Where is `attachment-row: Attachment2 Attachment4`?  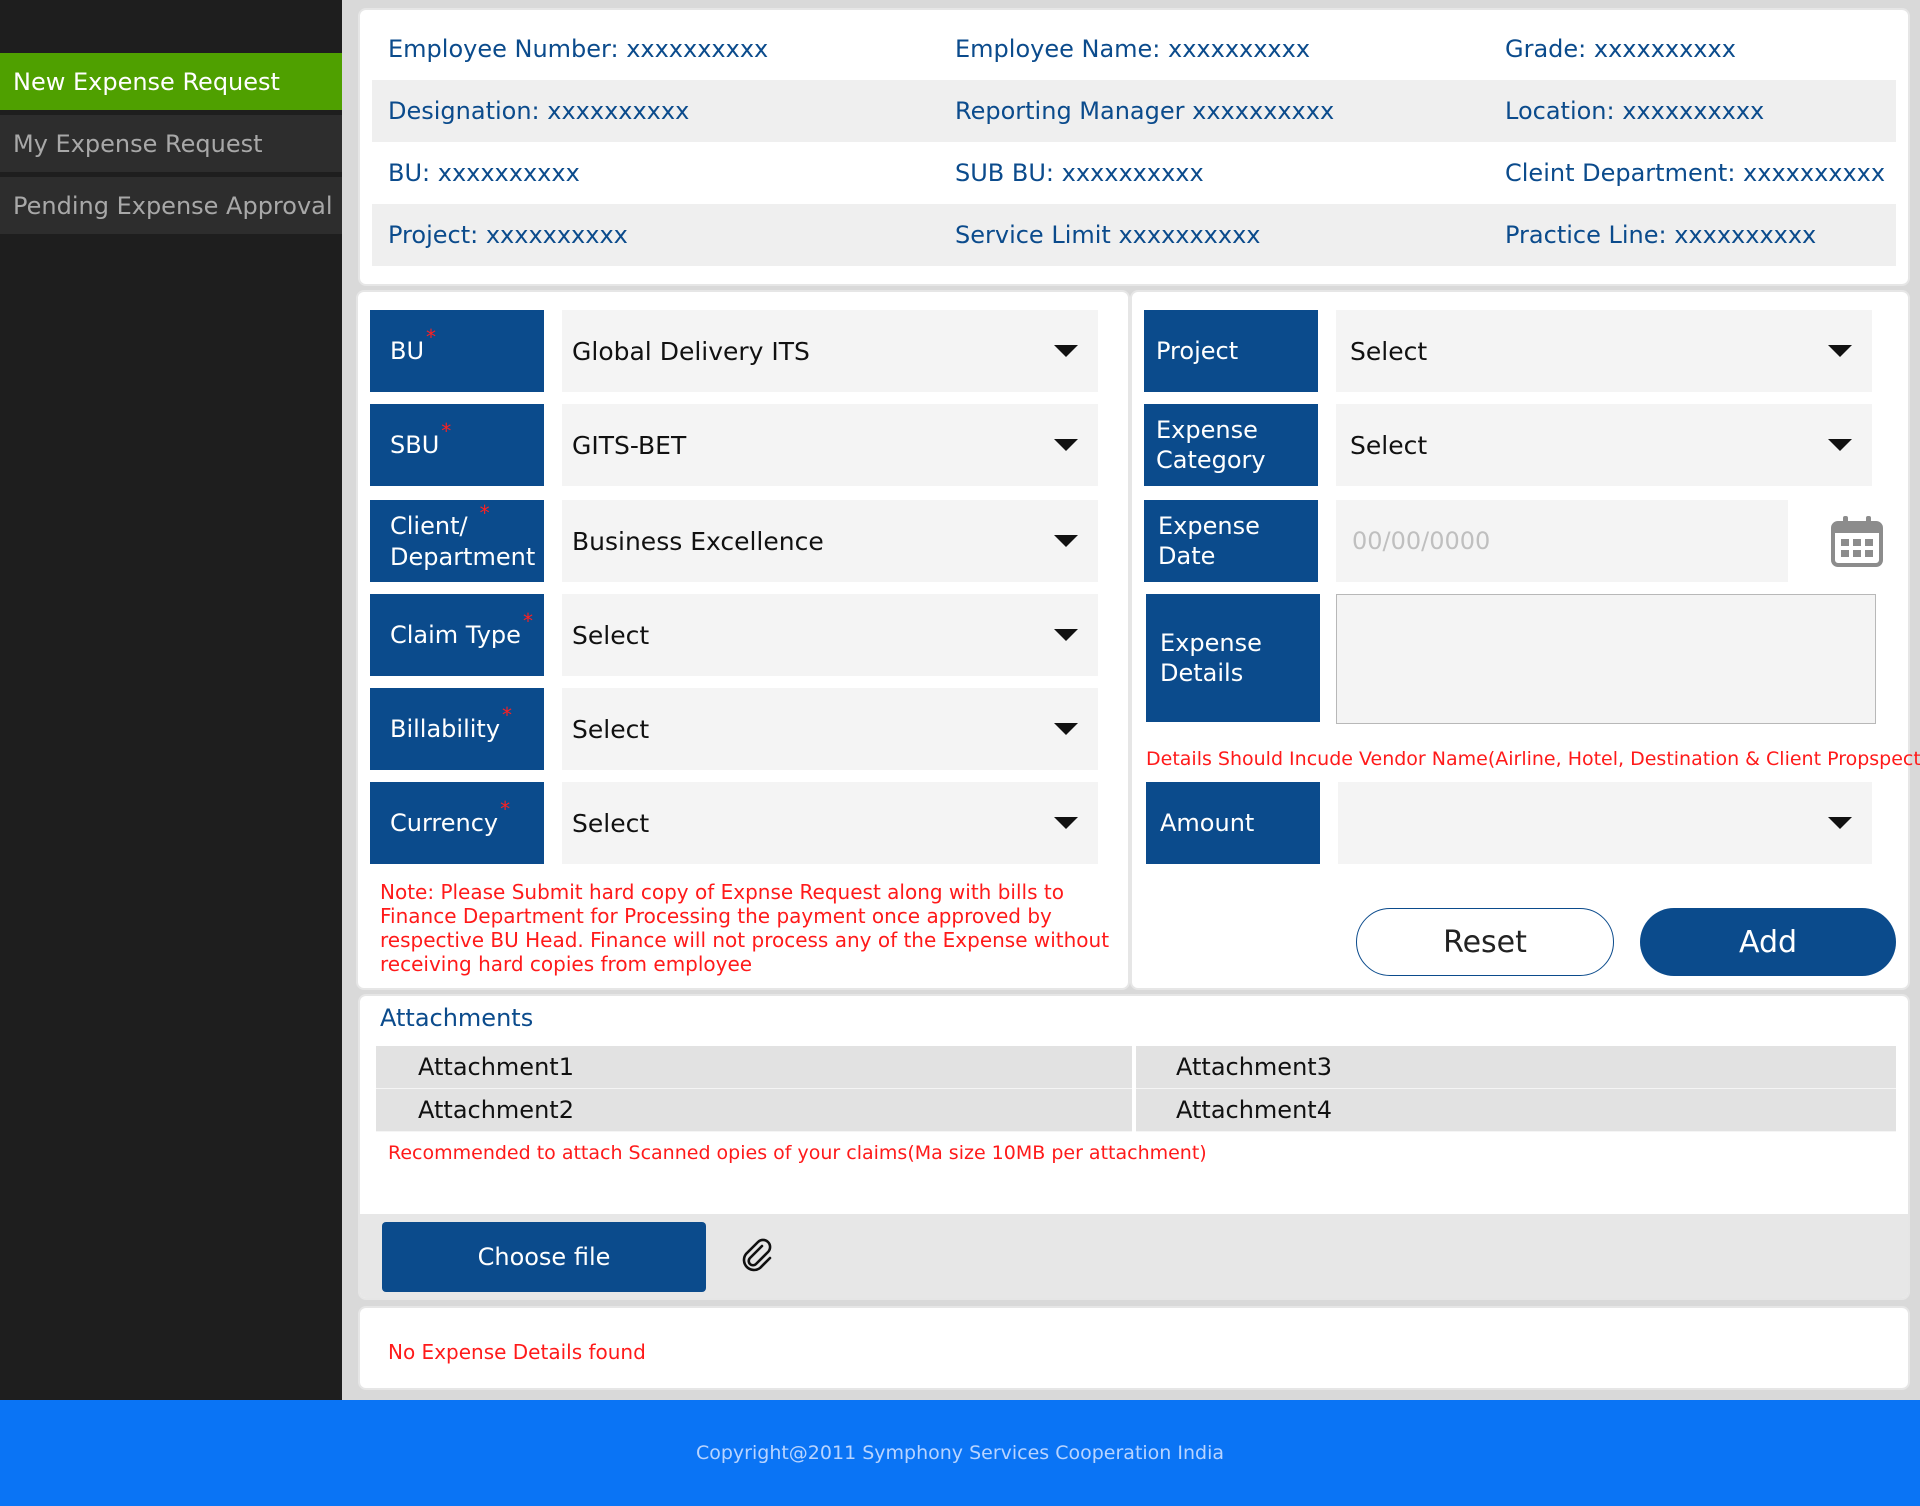 attachment-row: Attachment2 Attachment4 is located at coordinates (1136, 1110).